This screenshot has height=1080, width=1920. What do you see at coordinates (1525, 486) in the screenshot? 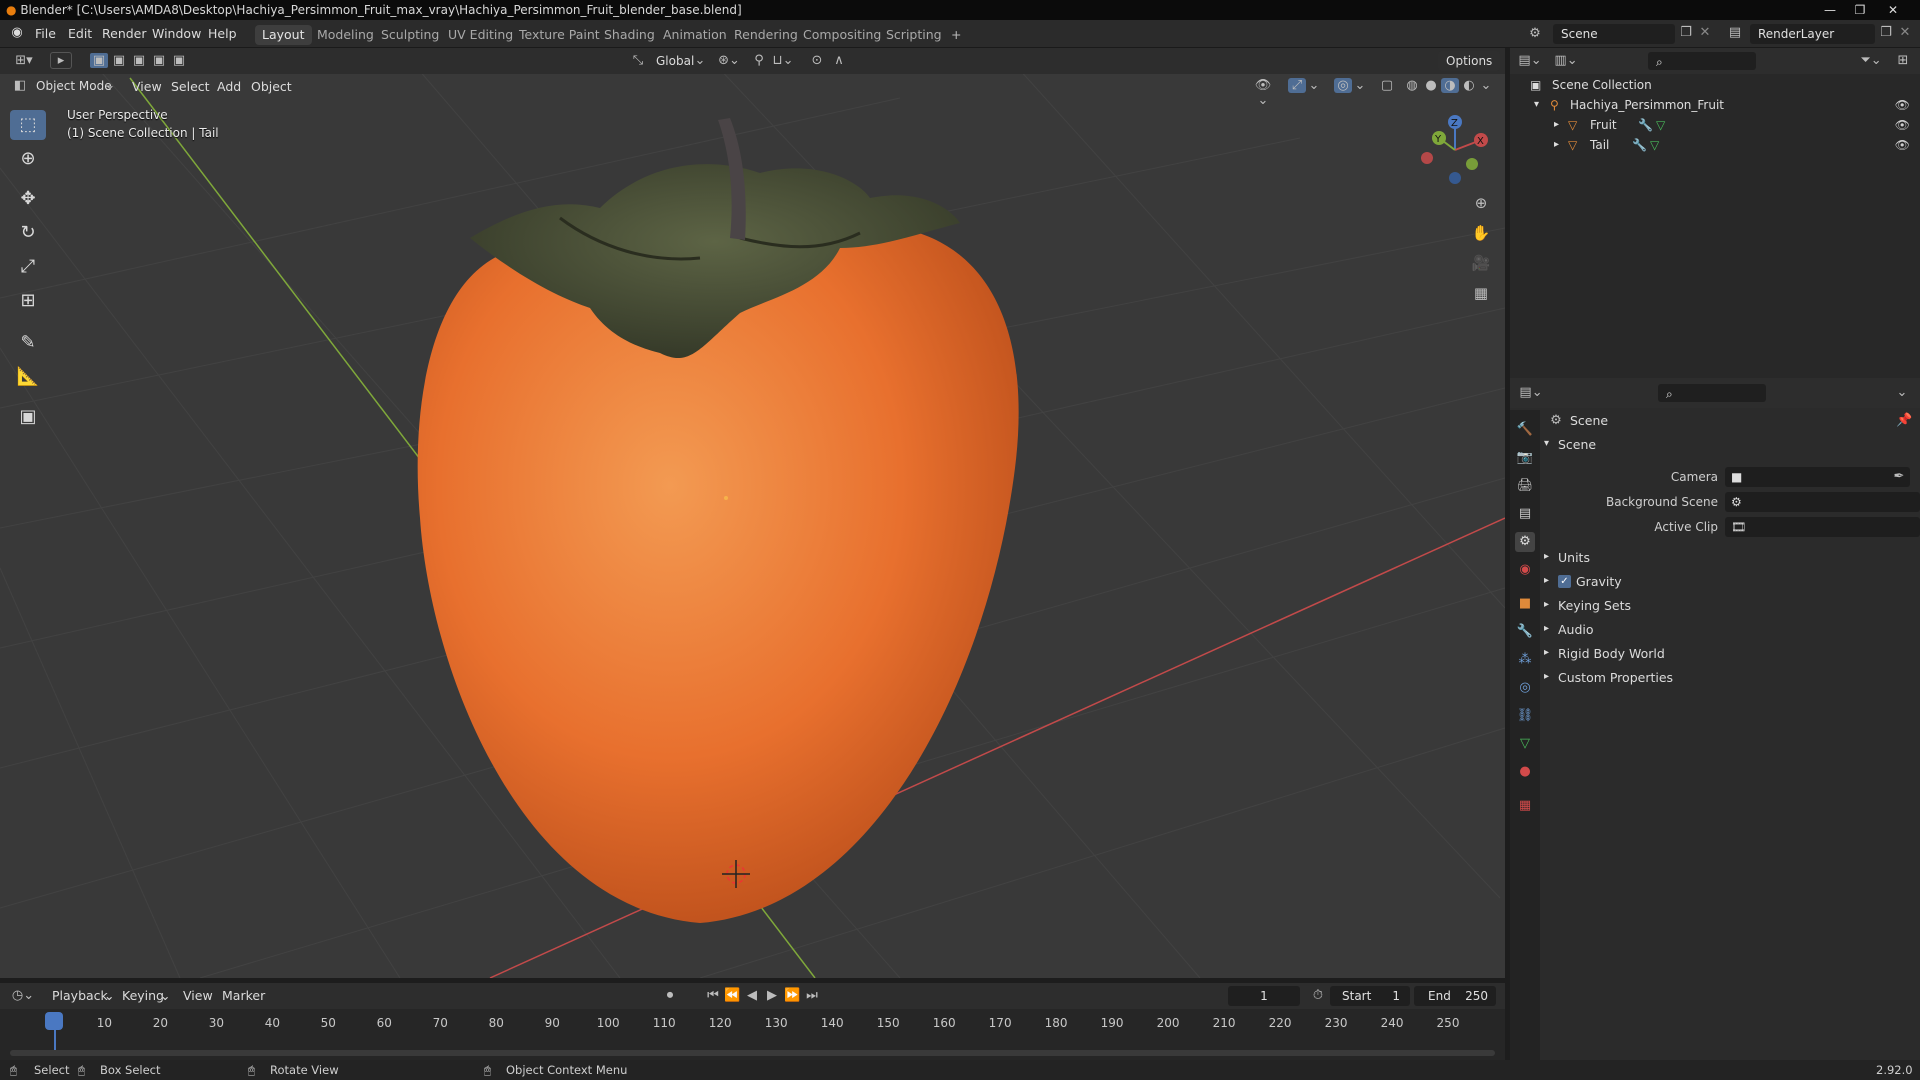
I see `output-tab-icon: 🖨` at bounding box center [1525, 486].